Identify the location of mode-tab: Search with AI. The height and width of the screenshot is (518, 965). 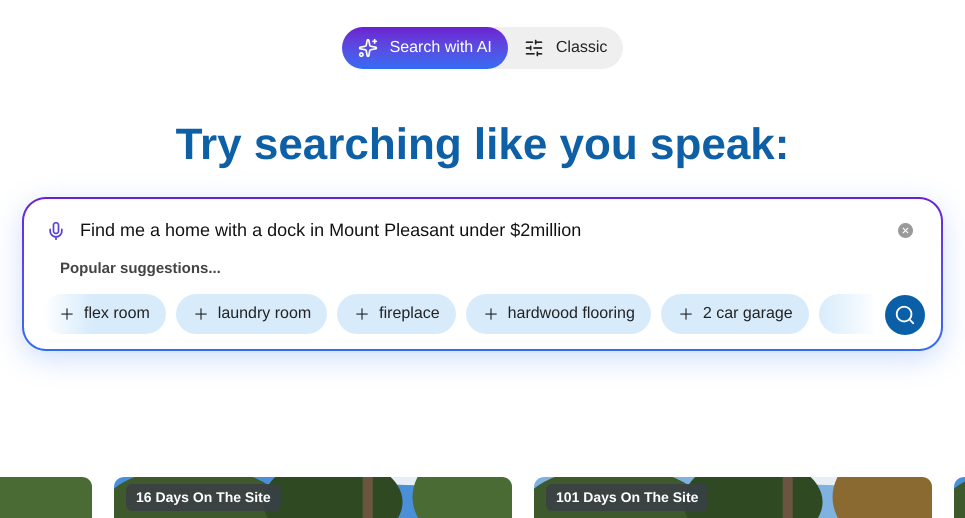
(425, 48).